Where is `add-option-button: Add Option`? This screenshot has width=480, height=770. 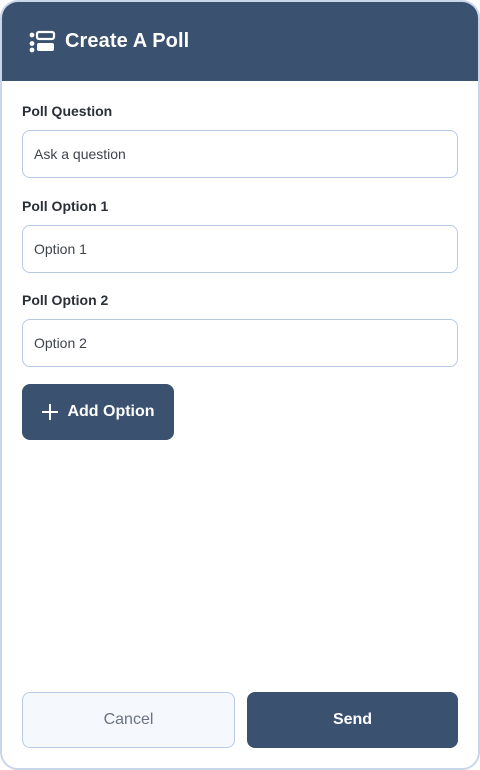
add-option-button: Add Option is located at coordinates (98, 412).